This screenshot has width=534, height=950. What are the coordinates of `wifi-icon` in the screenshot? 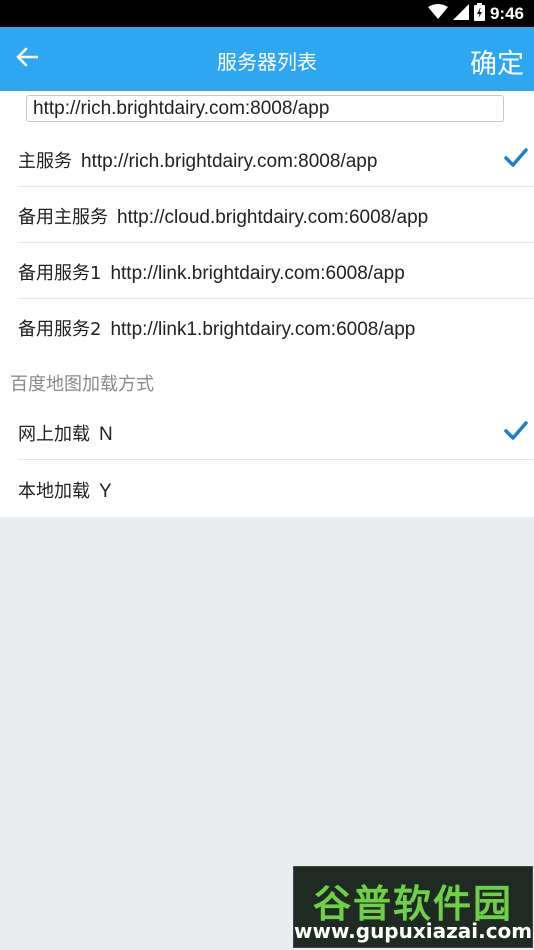 It's located at (437, 13).